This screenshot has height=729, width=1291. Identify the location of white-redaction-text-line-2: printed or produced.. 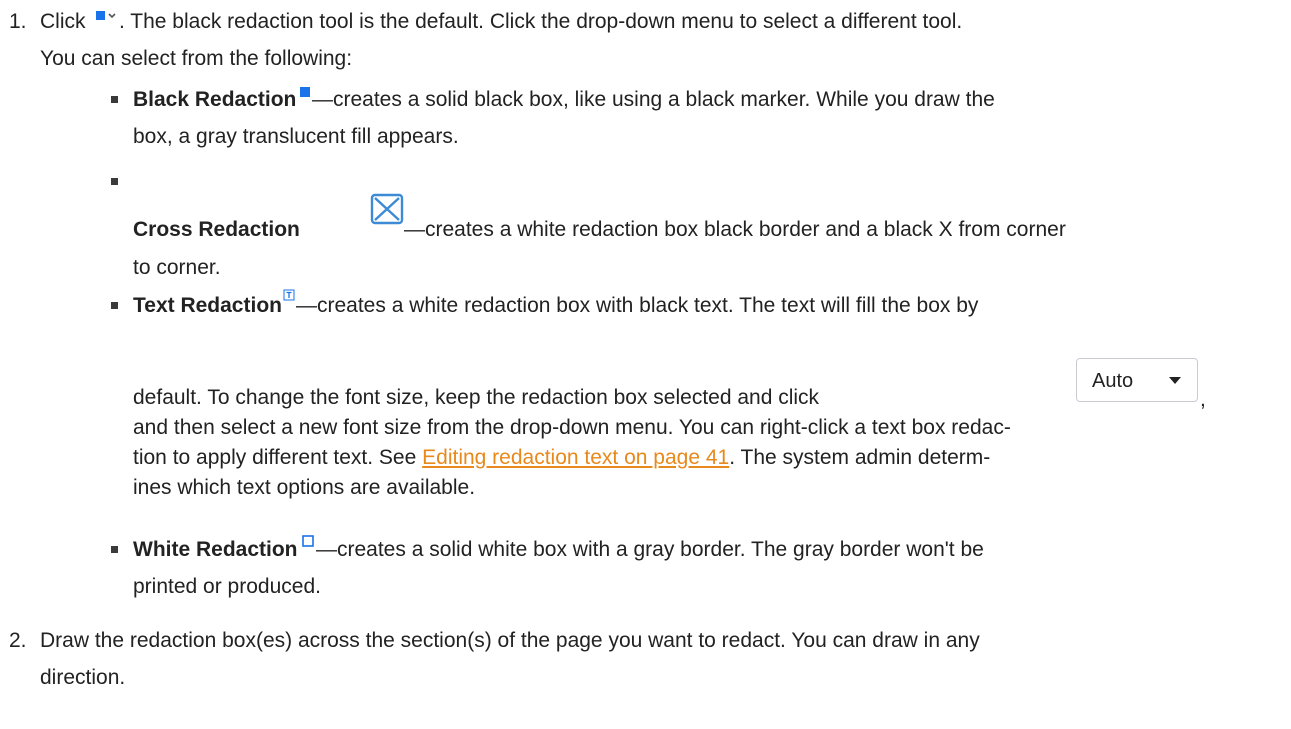
(227, 586).